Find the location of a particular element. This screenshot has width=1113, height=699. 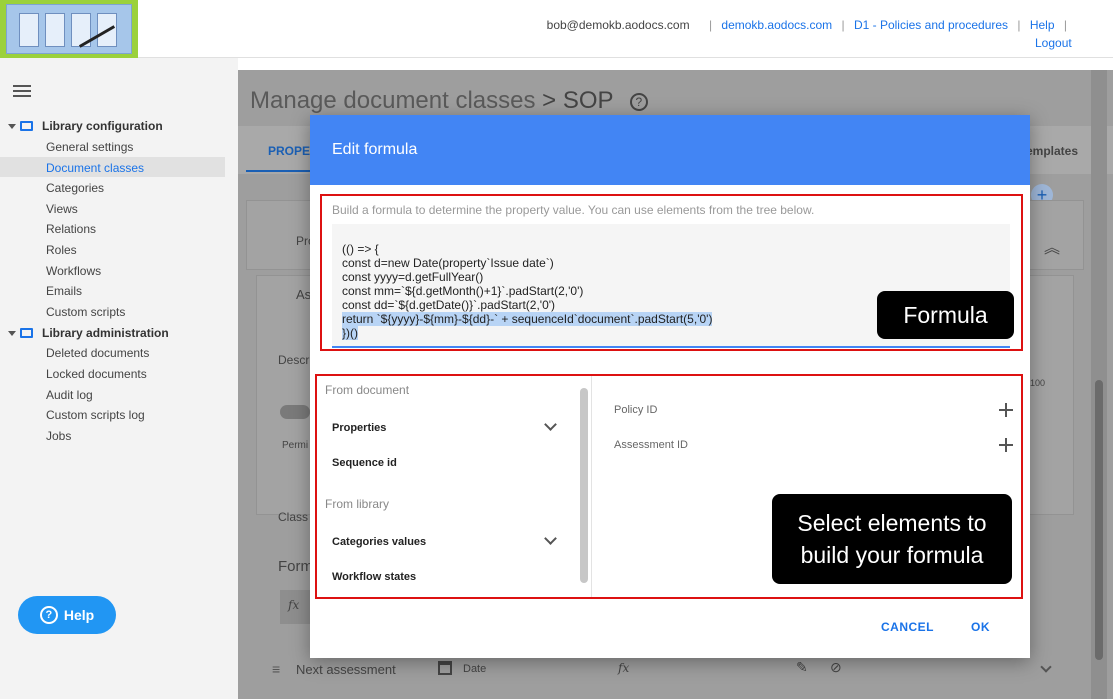

app-logo is located at coordinates (69, 29).